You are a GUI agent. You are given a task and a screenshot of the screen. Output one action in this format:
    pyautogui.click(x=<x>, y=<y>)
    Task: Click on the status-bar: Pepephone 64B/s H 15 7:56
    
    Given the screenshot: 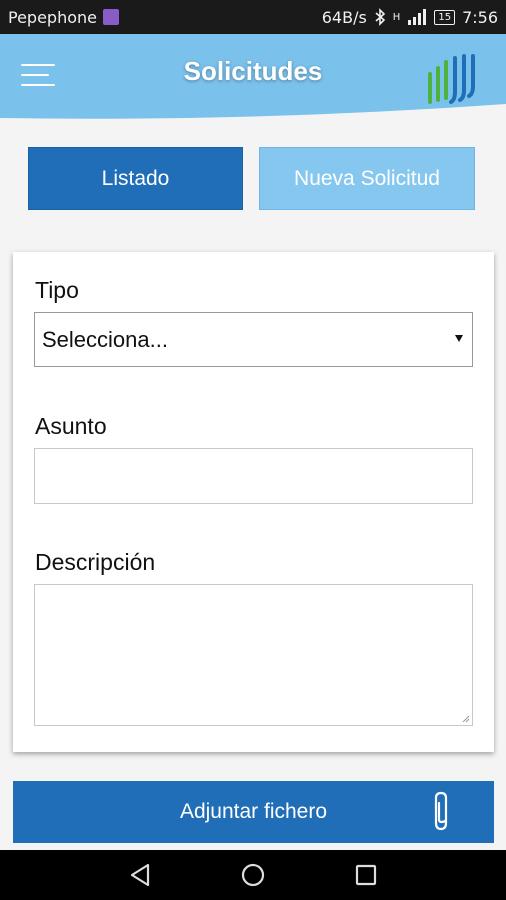 What is the action you would take?
    pyautogui.click(x=253, y=17)
    